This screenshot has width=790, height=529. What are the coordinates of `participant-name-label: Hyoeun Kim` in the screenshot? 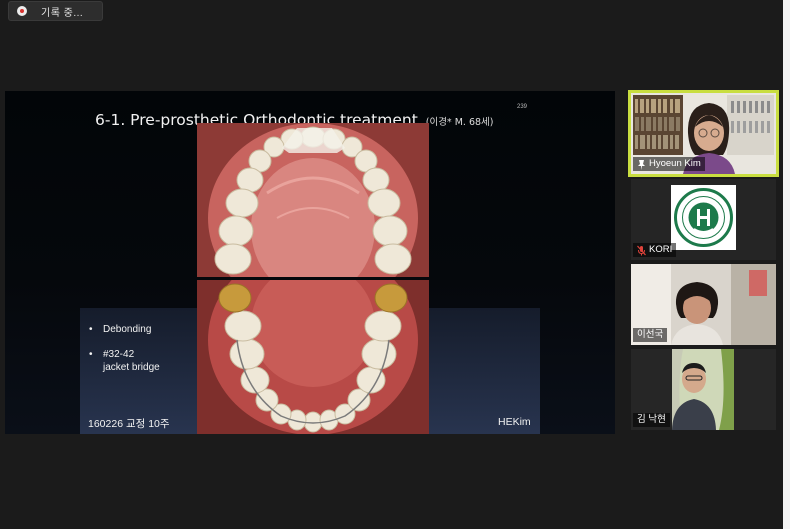 It's located at (669, 164).